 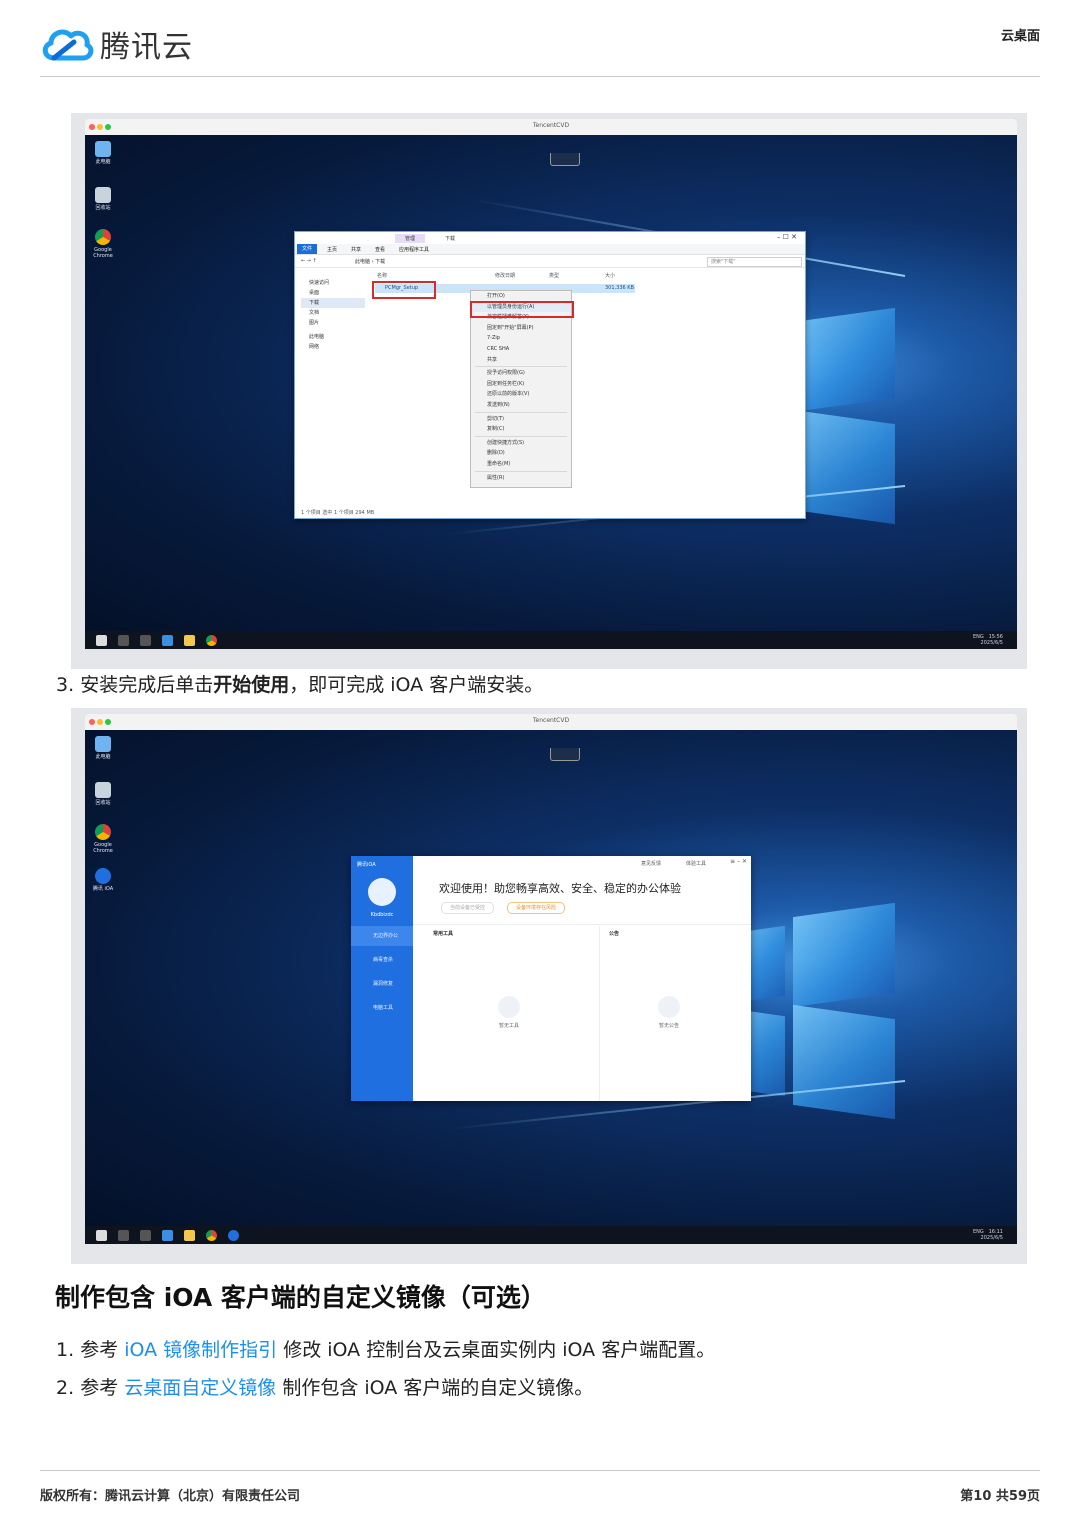 What do you see at coordinates (233, 1235) in the screenshot?
I see `ioa-taskbar-icon` at bounding box center [233, 1235].